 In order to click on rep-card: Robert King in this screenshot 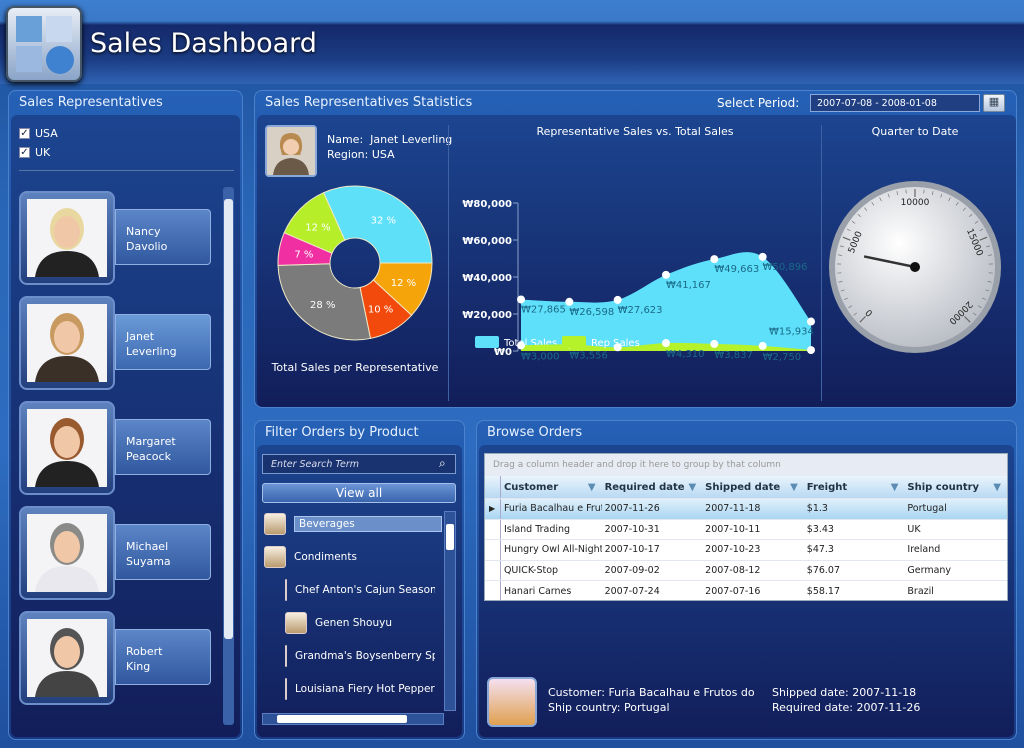, I will do `click(117, 659)`.